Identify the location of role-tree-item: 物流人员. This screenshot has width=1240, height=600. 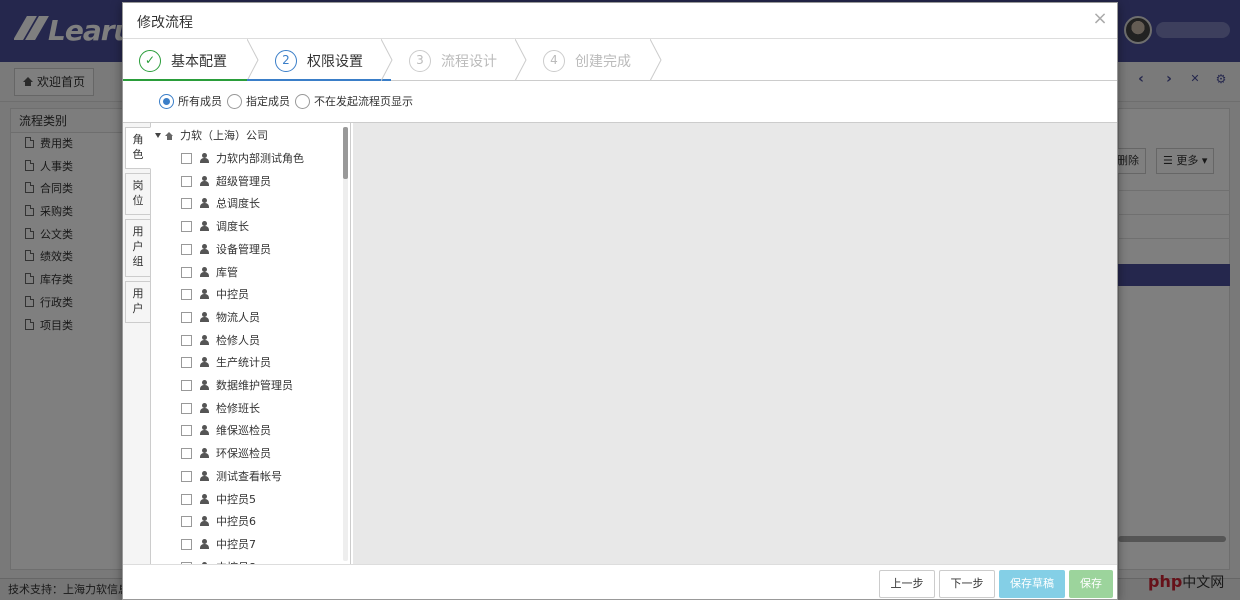
(220, 318).